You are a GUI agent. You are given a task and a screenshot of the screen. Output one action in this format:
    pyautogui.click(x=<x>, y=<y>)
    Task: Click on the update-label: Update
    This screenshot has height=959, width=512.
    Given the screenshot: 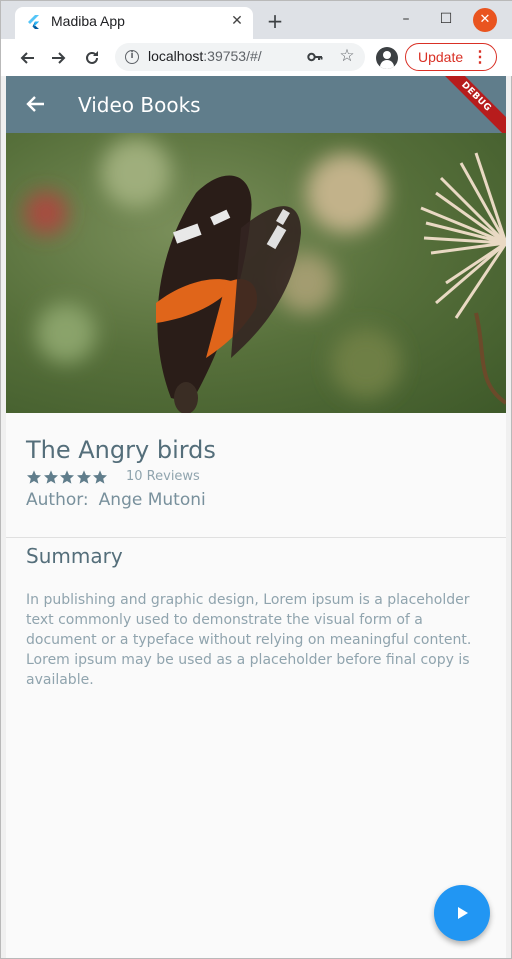 What is the action you would take?
    pyautogui.click(x=441, y=57)
    